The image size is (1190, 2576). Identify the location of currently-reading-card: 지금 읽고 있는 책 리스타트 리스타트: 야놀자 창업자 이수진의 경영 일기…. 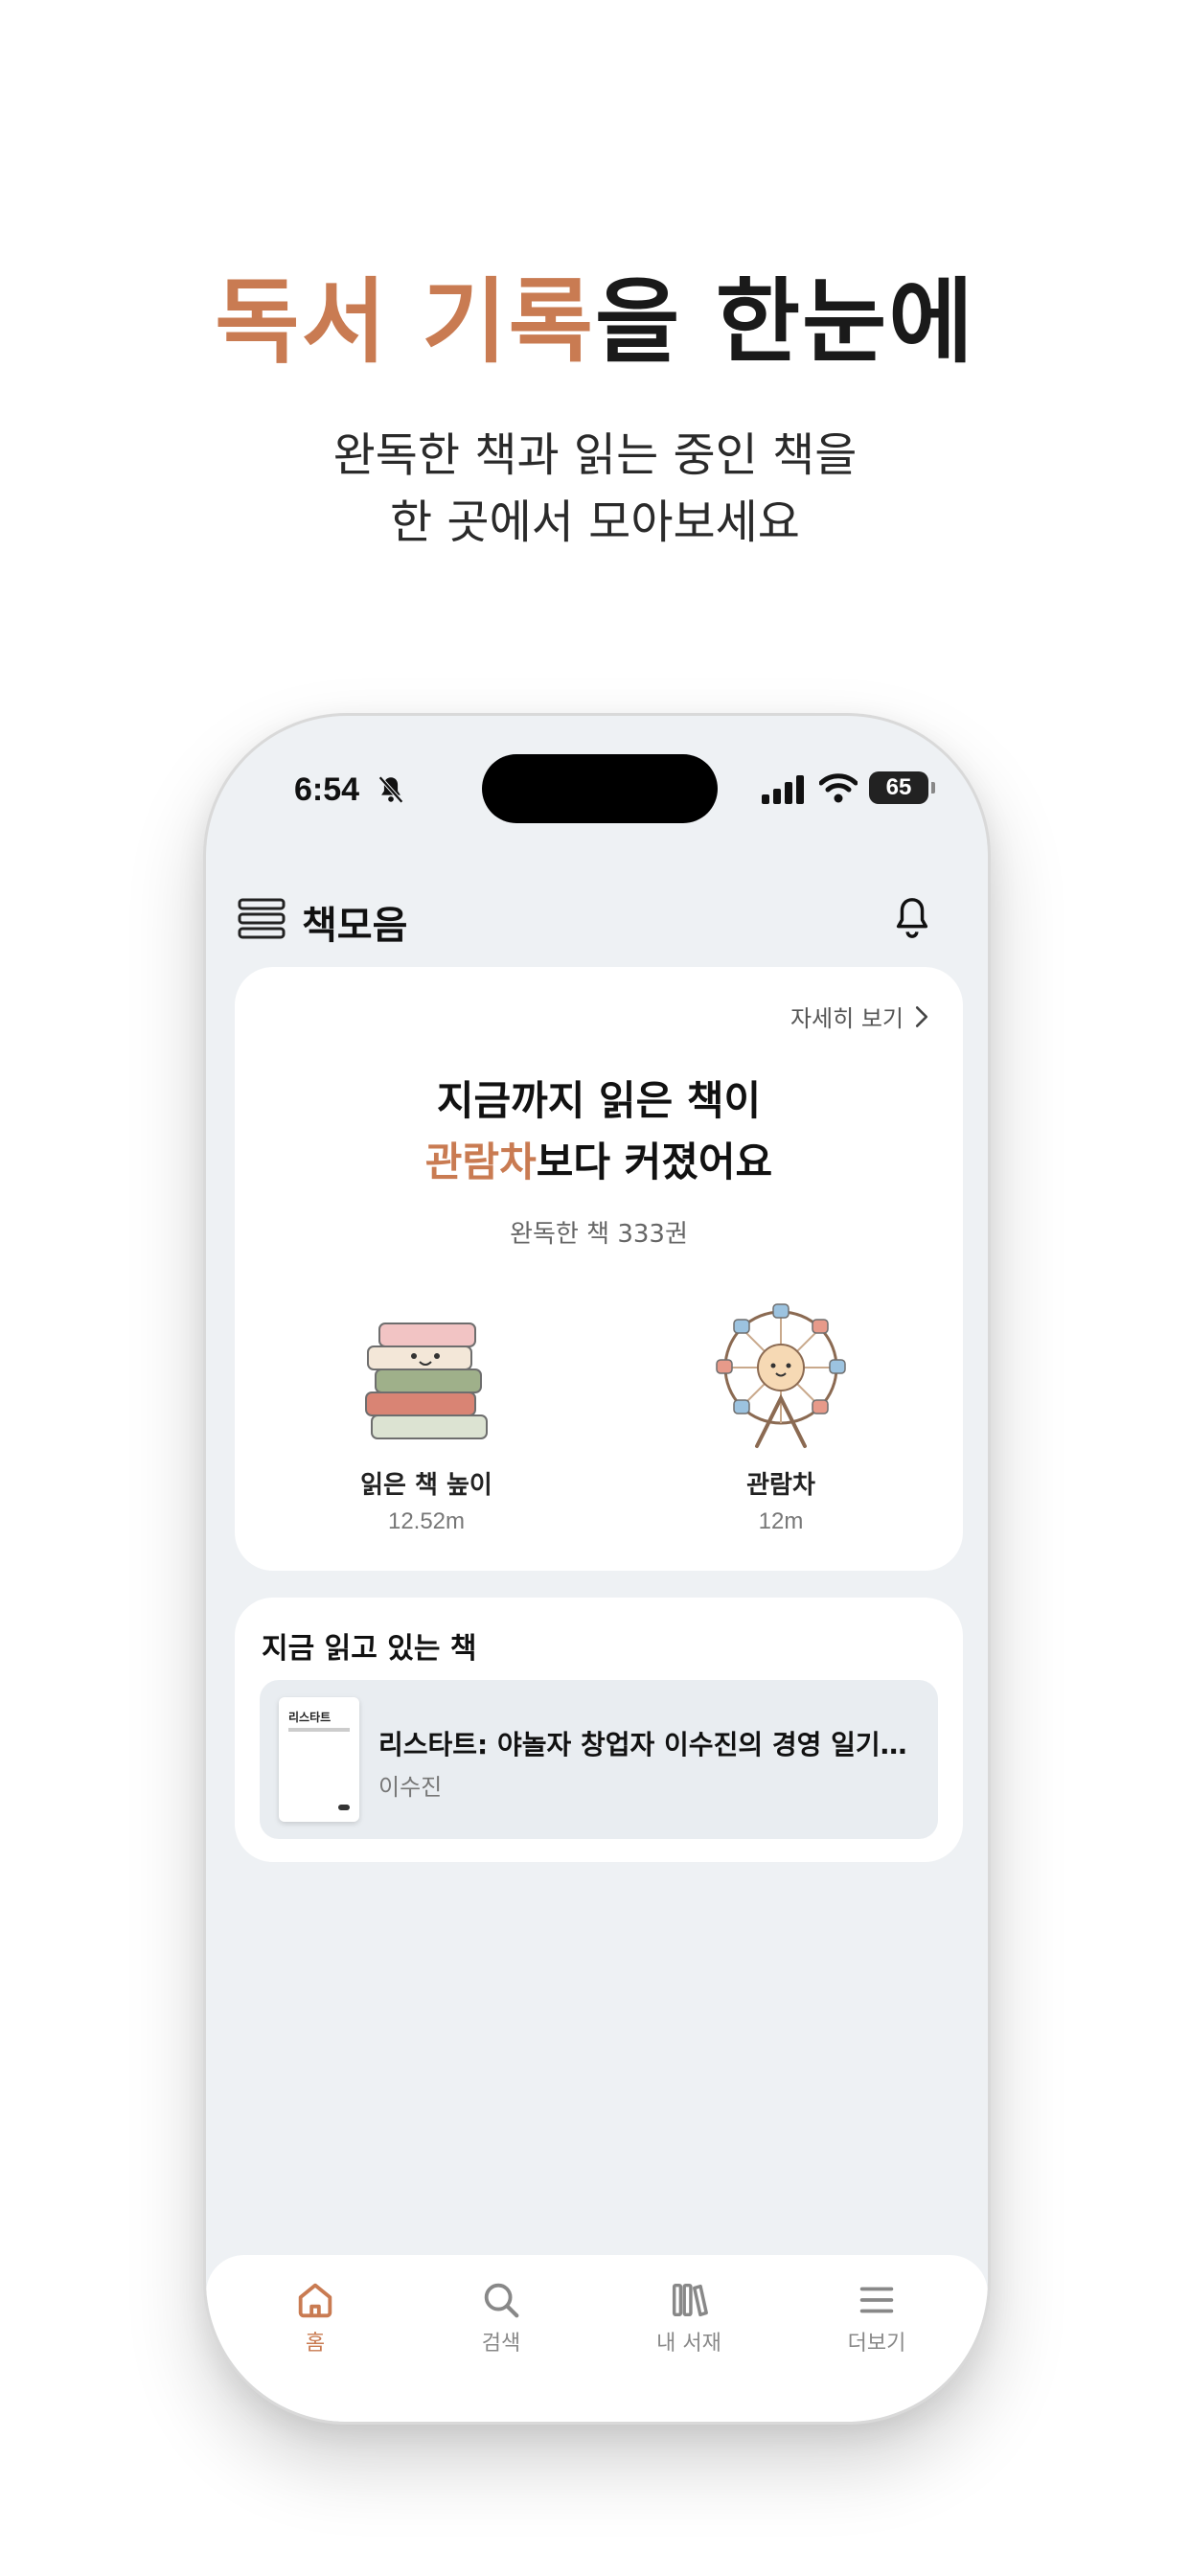
(599, 1730).